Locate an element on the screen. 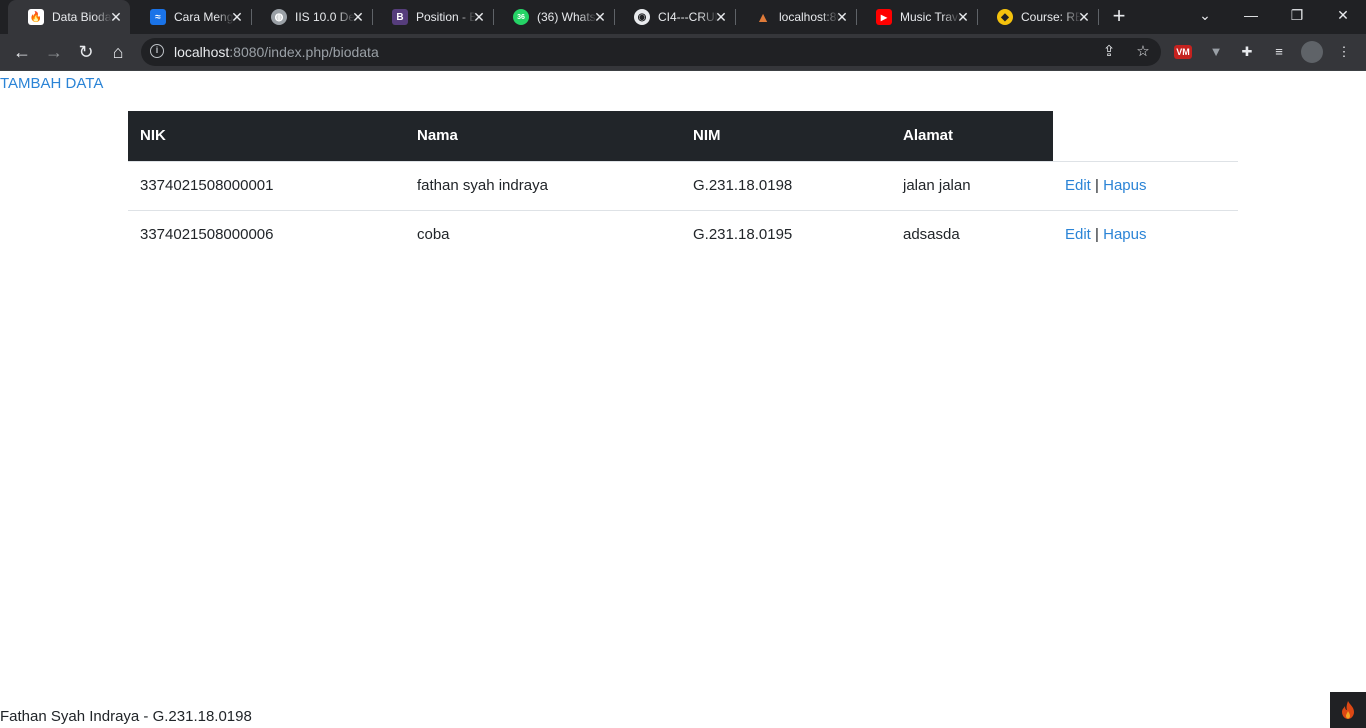 Image resolution: width=1366 pixels, height=728 pixels. column-header-alamat: Alamat is located at coordinates (972, 136).